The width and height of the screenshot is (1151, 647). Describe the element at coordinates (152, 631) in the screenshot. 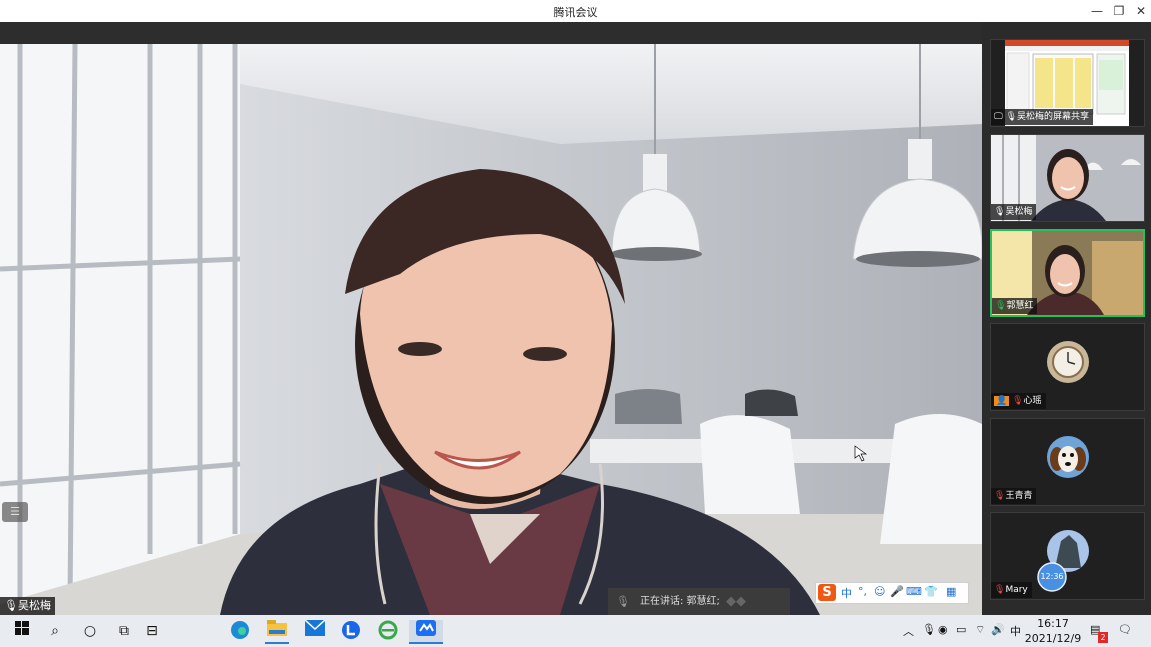

I see `snap-icon: ⊟` at that location.